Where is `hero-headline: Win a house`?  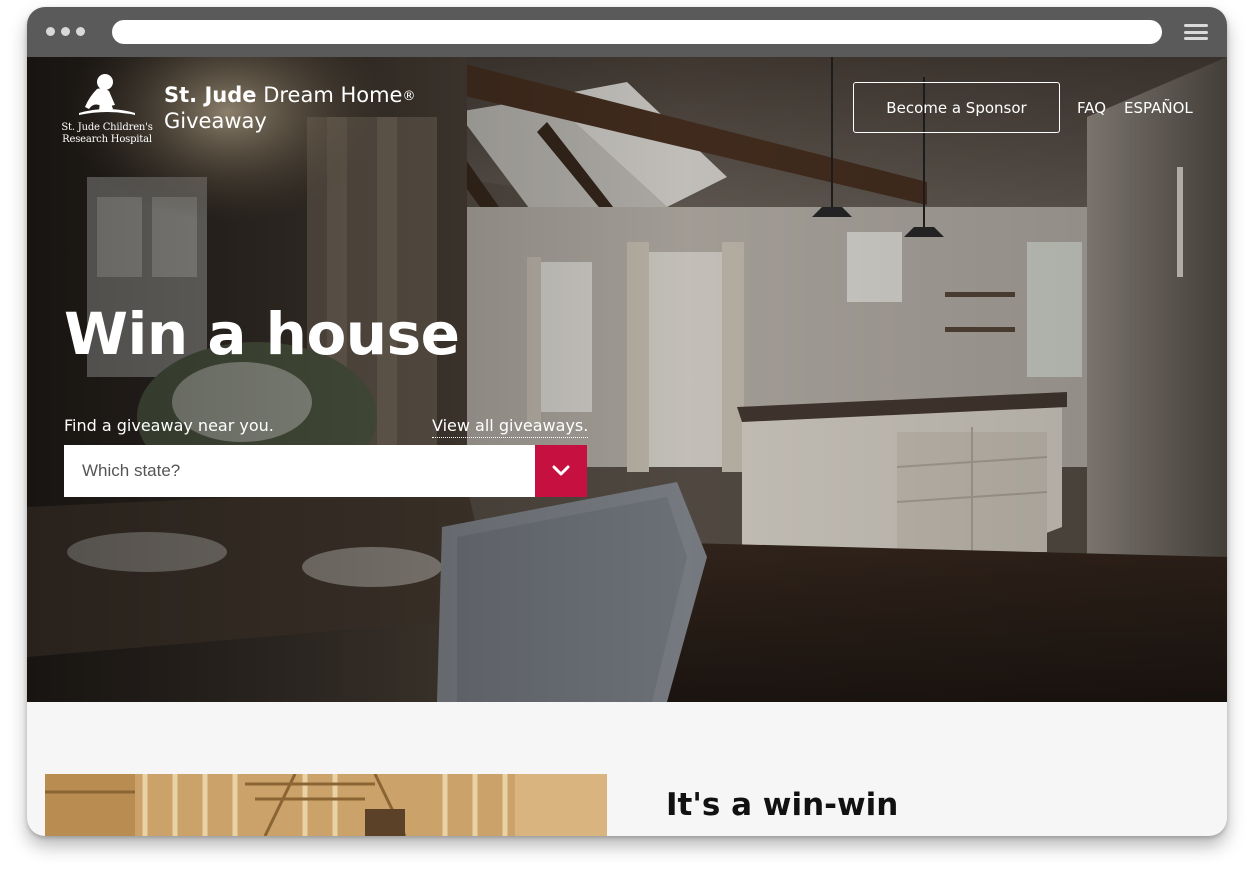
hero-headline: Win a house is located at coordinates (262, 334).